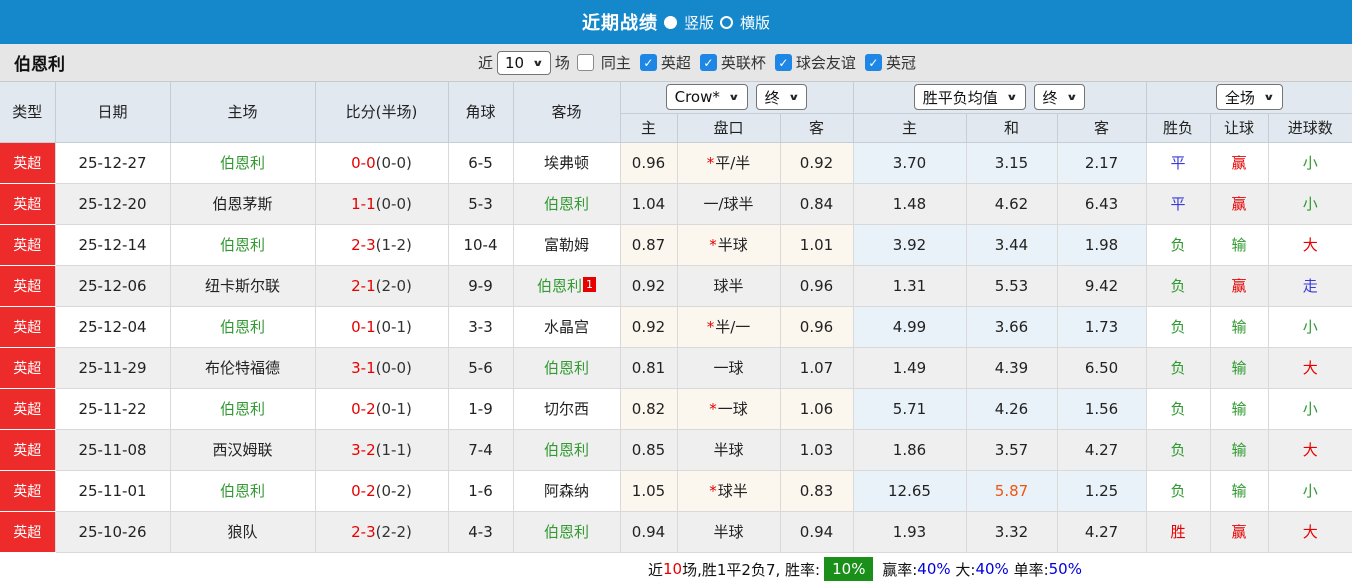 The height and width of the screenshot is (585, 1352). I want to click on avg-draw-odds-cell: 5.53, so click(1011, 285).